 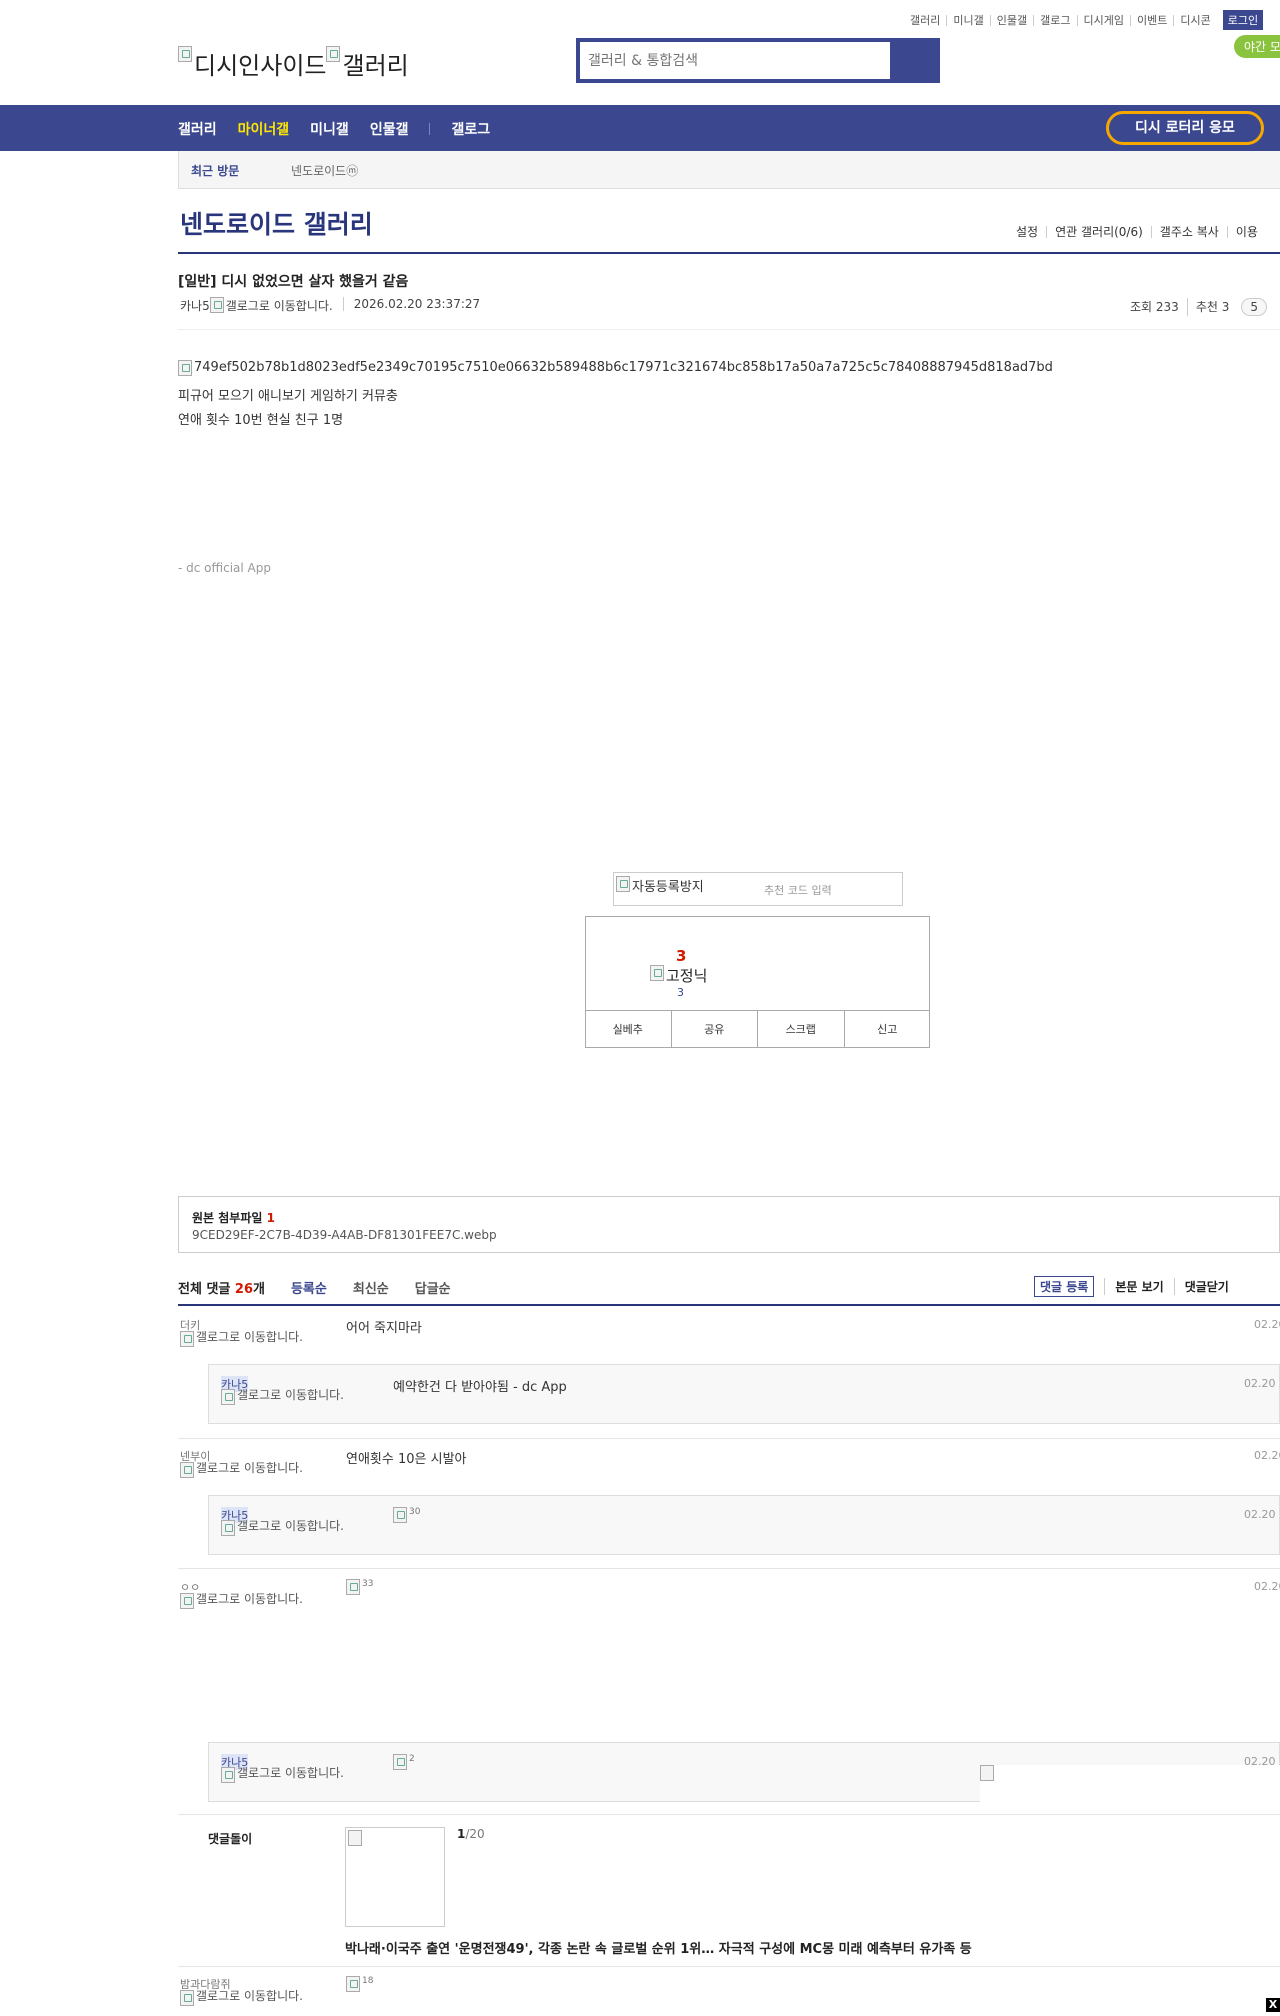 What do you see at coordinates (729, 1305) in the screenshot?
I see `comment-header-divider` at bounding box center [729, 1305].